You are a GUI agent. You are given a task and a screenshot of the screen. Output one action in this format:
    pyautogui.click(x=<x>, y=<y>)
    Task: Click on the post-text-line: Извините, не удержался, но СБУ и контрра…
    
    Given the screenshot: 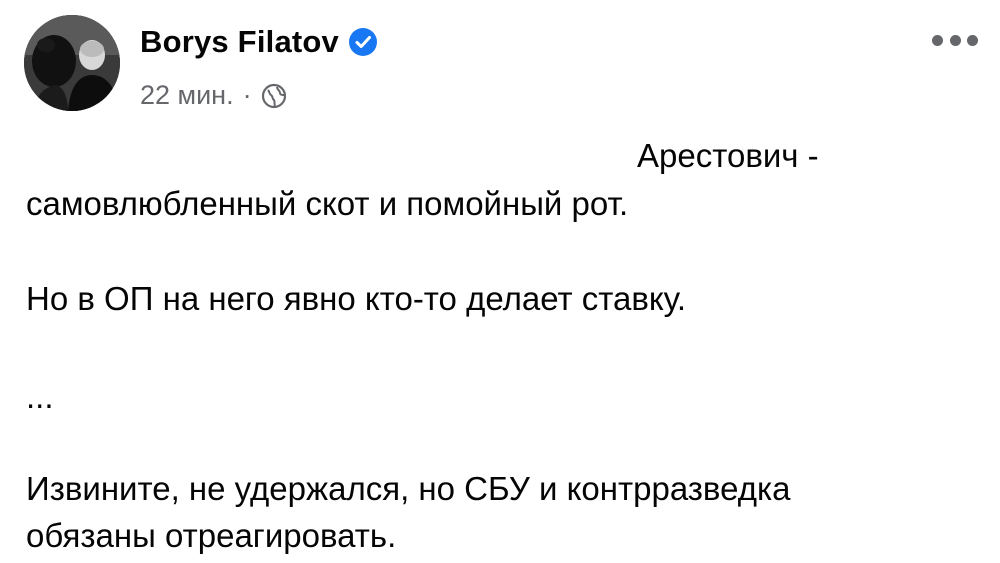 What is the action you would take?
    pyautogui.click(x=408, y=488)
    